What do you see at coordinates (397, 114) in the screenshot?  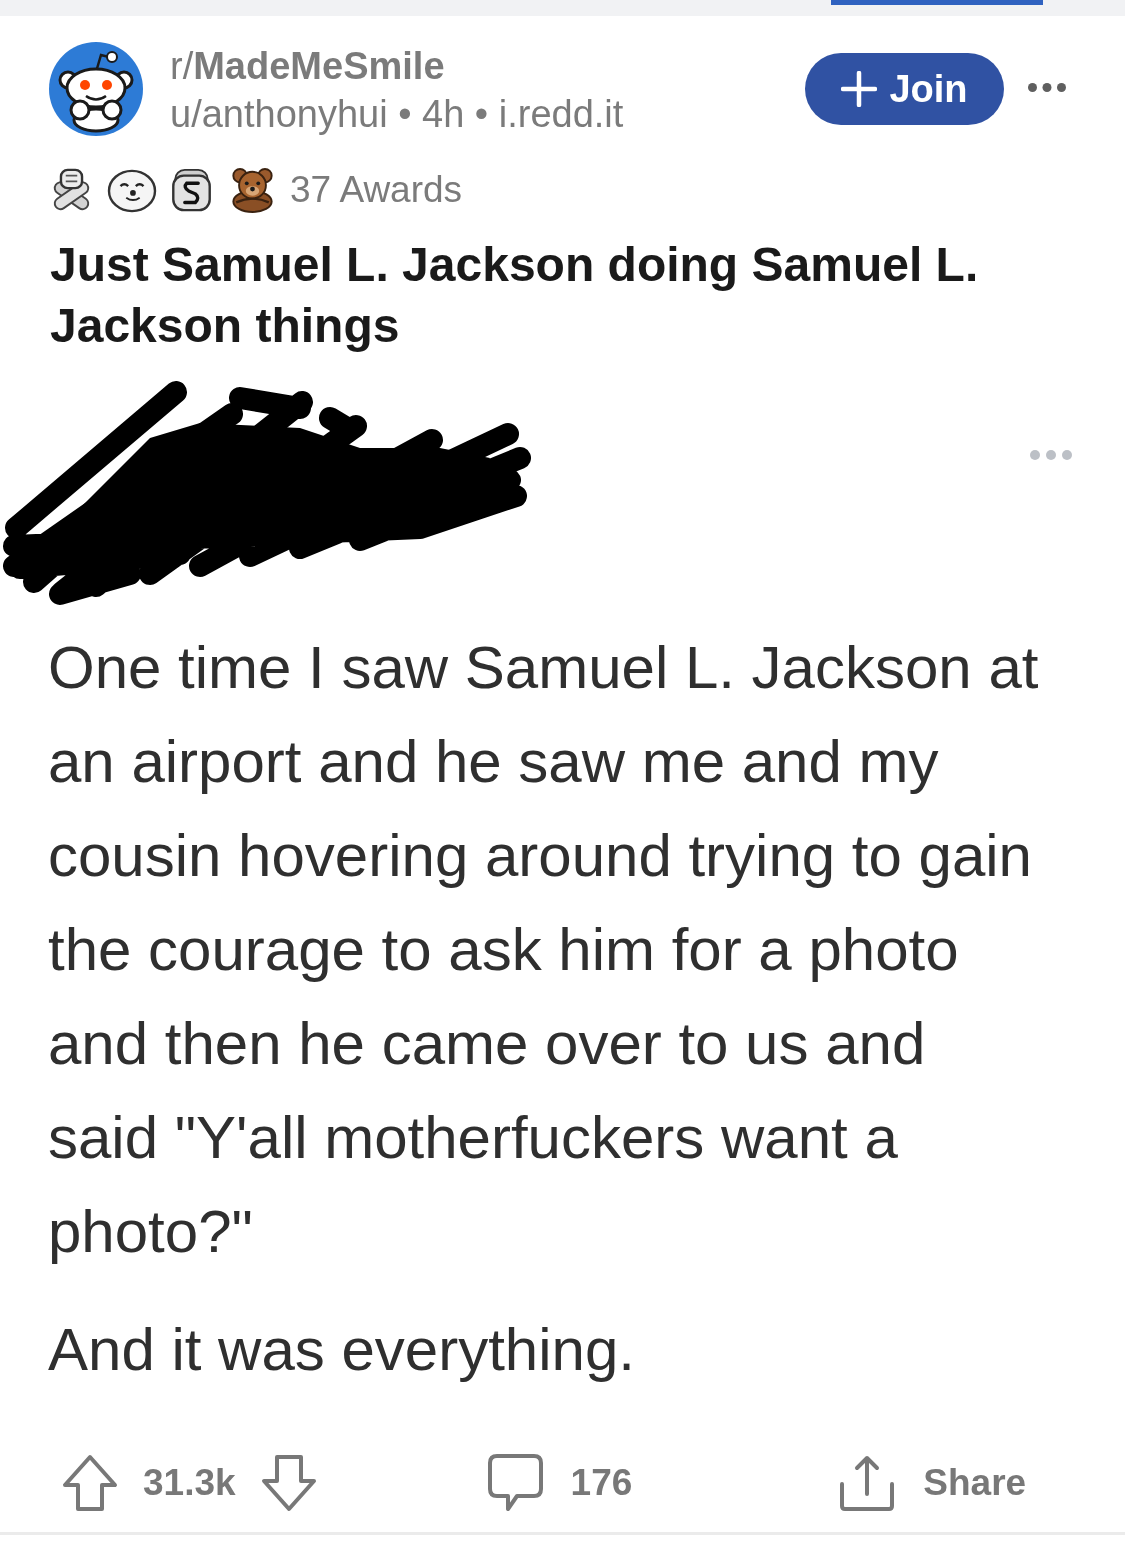 I see `post-meta: u/anthonyhui • 4h • i.redd.it` at bounding box center [397, 114].